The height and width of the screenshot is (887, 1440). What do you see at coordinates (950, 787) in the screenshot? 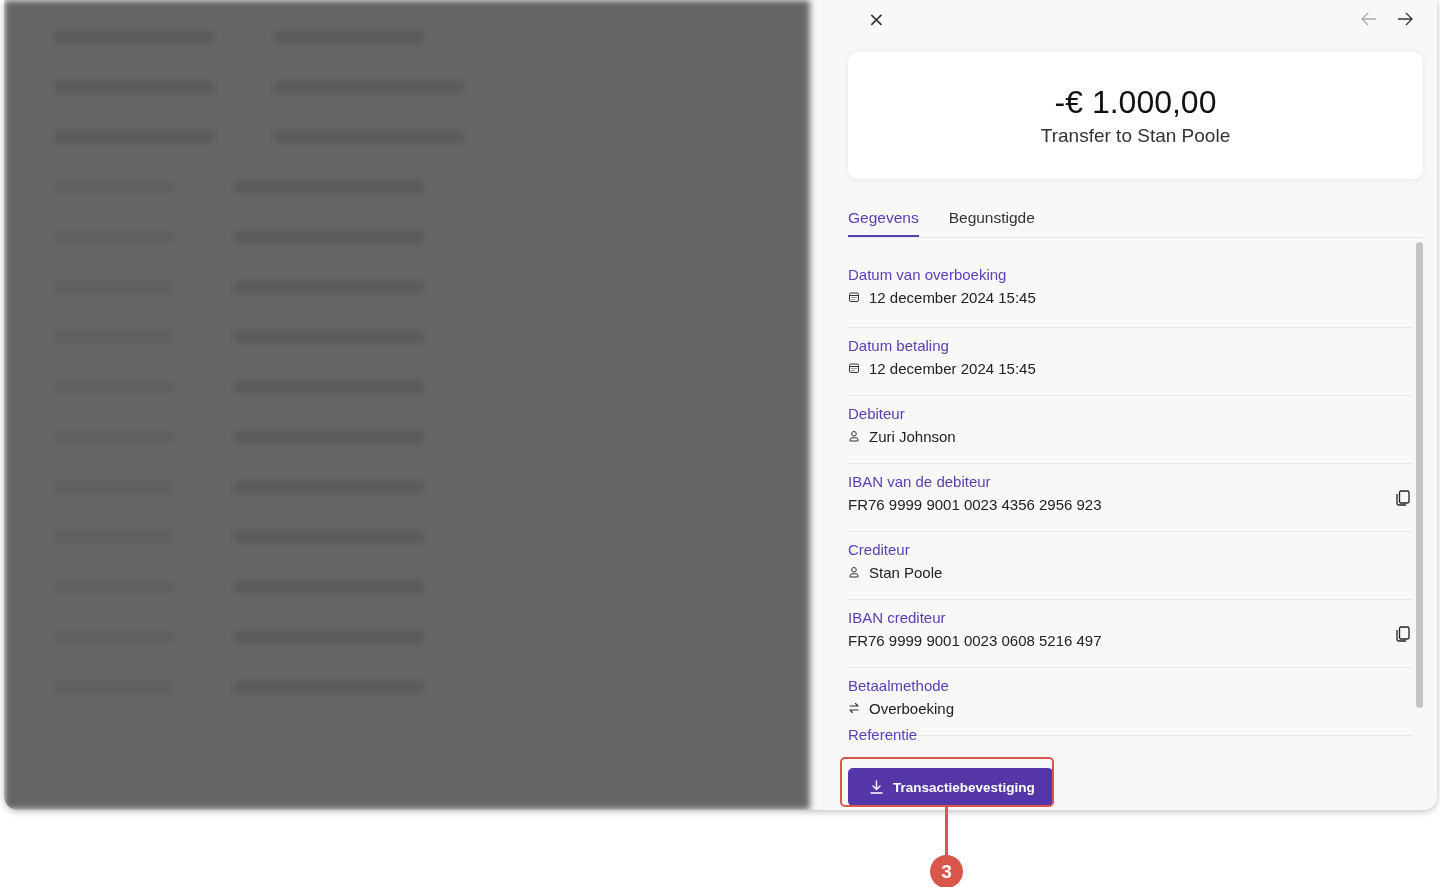
I see `download-button: Transactiebevestiging` at bounding box center [950, 787].